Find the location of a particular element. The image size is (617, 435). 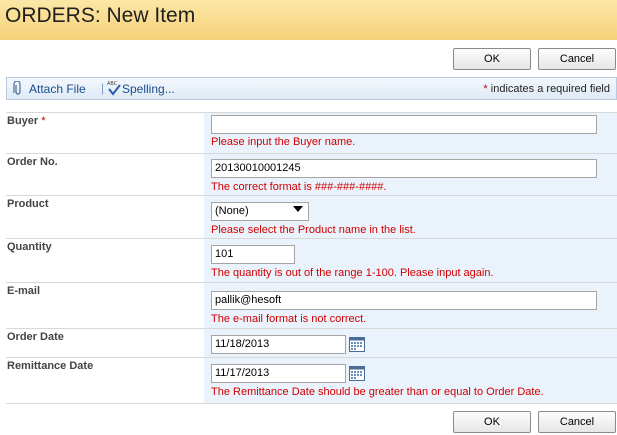

required-field-note: * indicates a required field is located at coordinates (546, 89).